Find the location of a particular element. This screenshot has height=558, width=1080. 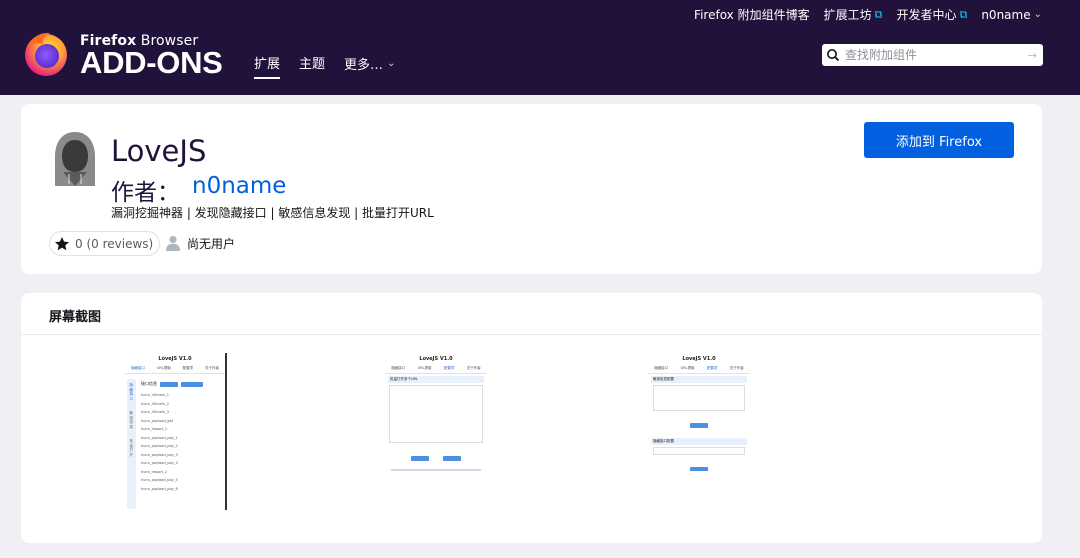

star-icon is located at coordinates (62, 243).